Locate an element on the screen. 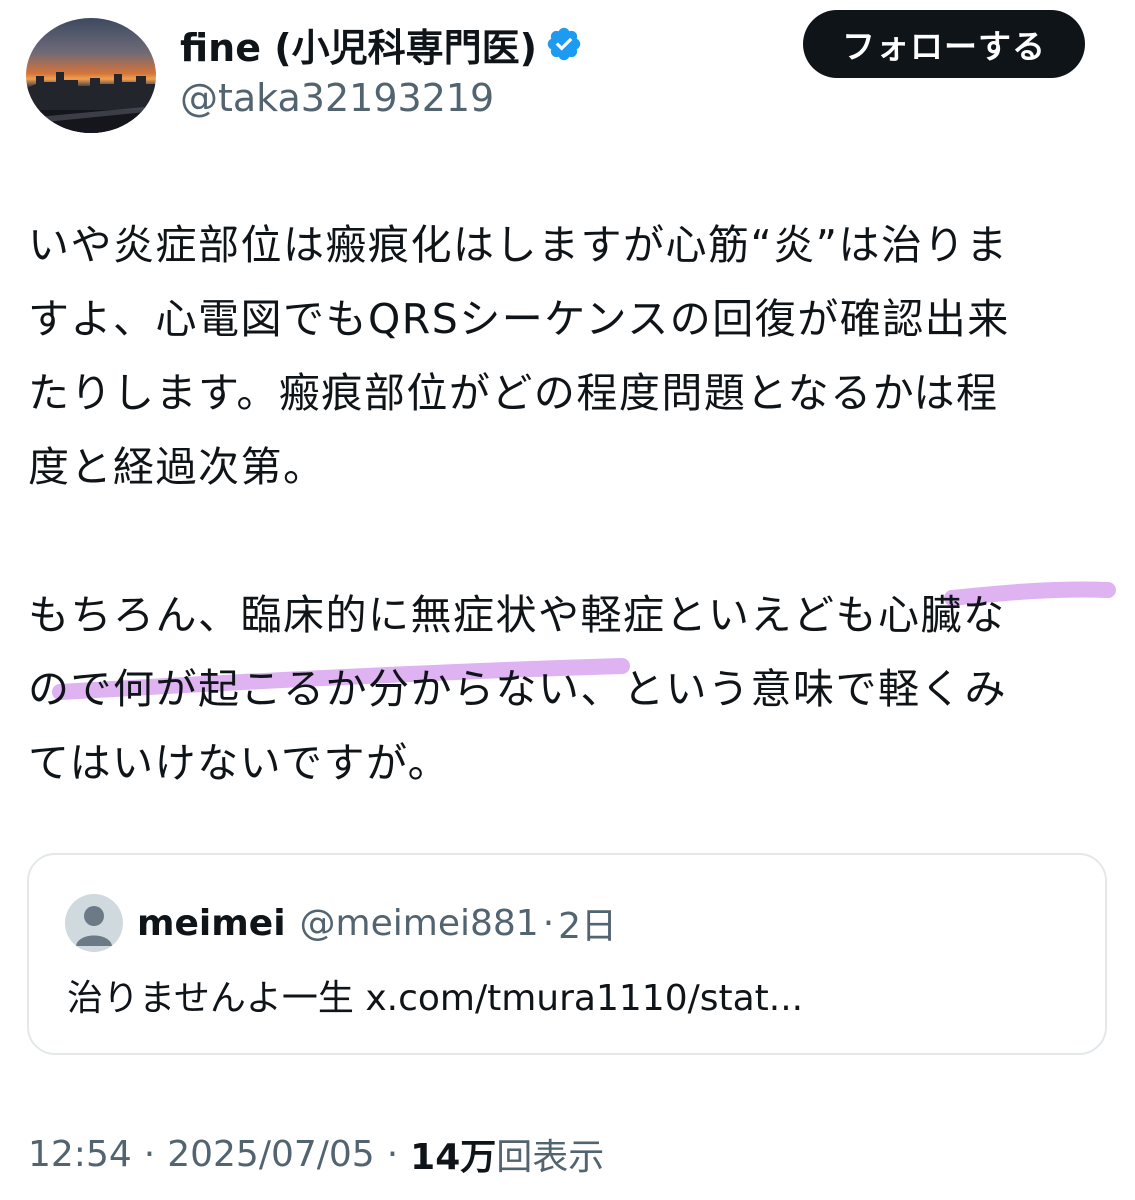 This screenshot has width=1135, height=1200. post-date: 2025/07/05 is located at coordinates (271, 1154).